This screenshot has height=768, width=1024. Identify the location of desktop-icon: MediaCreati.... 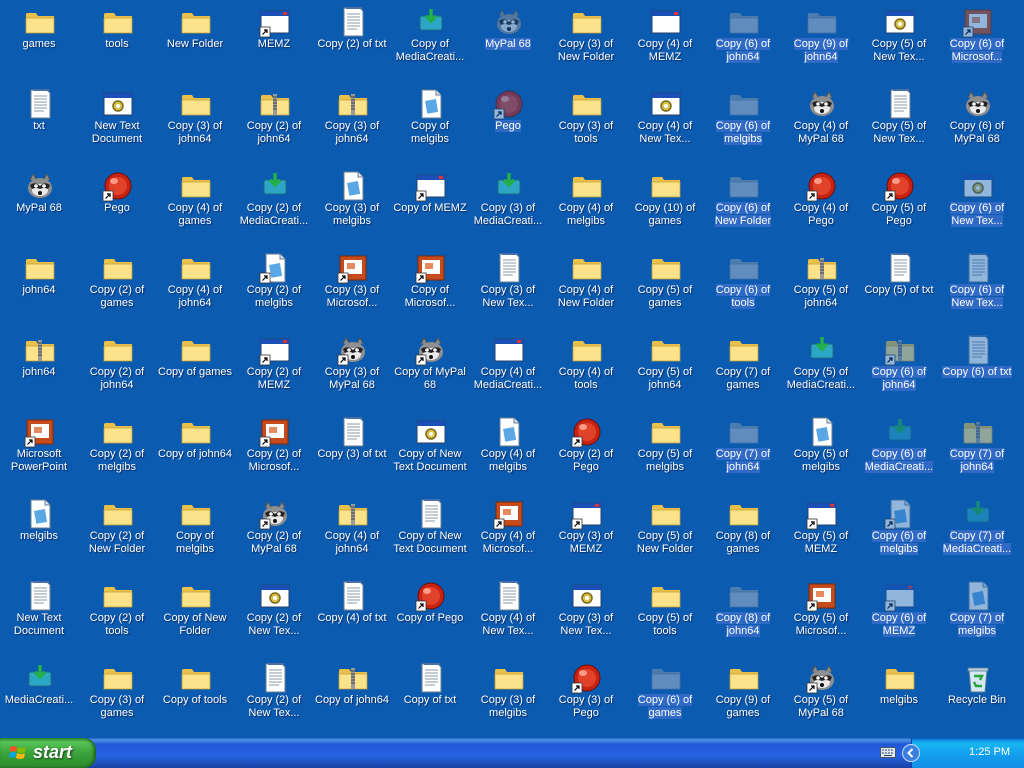
(39, 698).